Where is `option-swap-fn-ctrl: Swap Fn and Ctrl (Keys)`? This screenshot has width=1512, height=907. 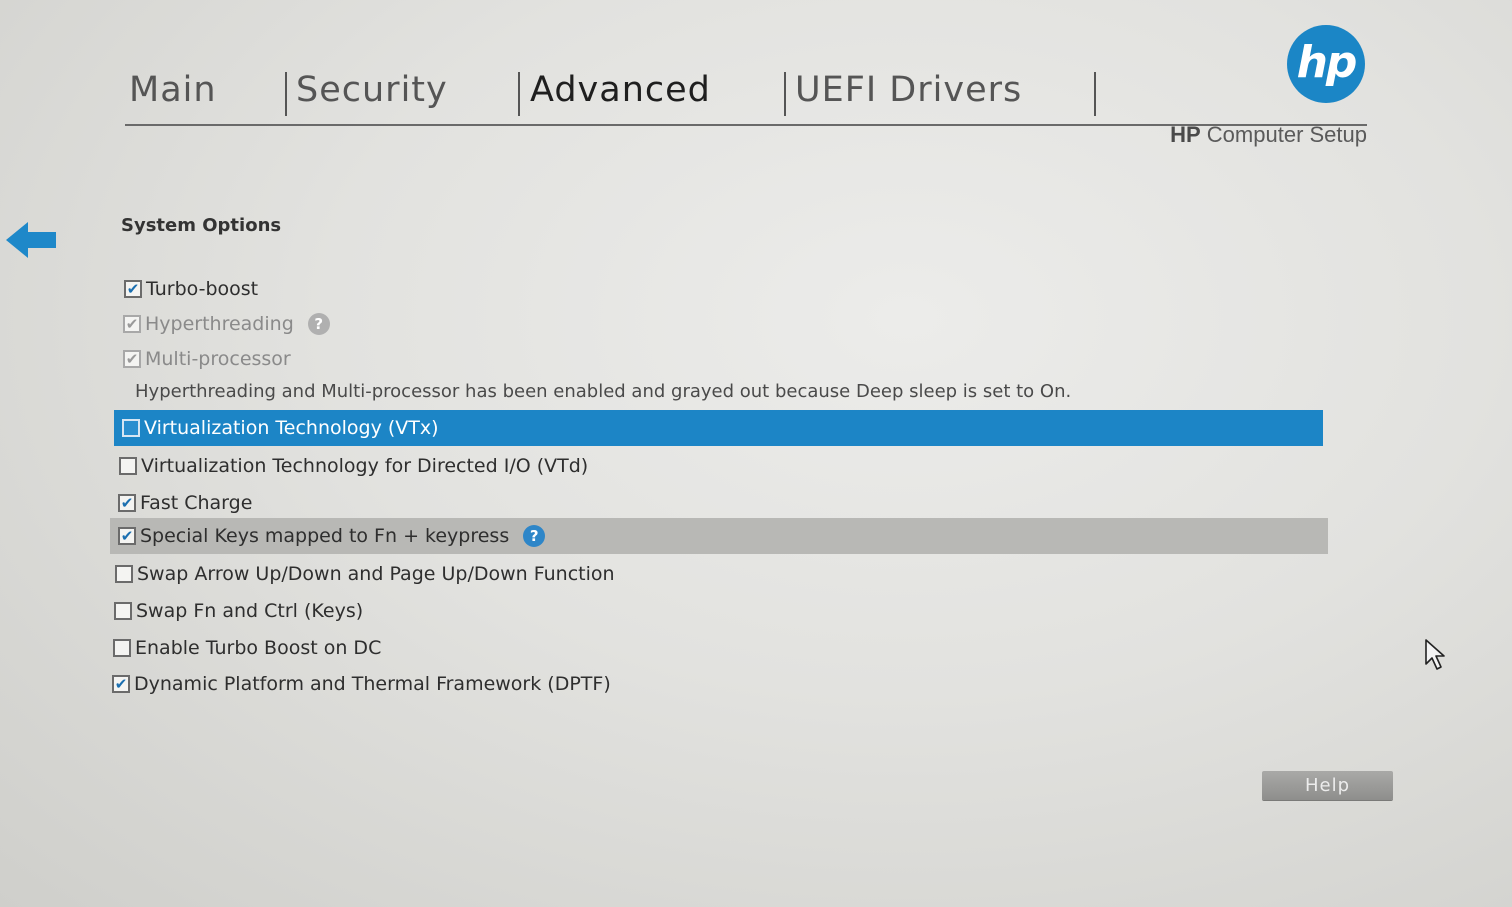
option-swap-fn-ctrl: Swap Fn and Ctrl (Keys) is located at coordinates (719, 611).